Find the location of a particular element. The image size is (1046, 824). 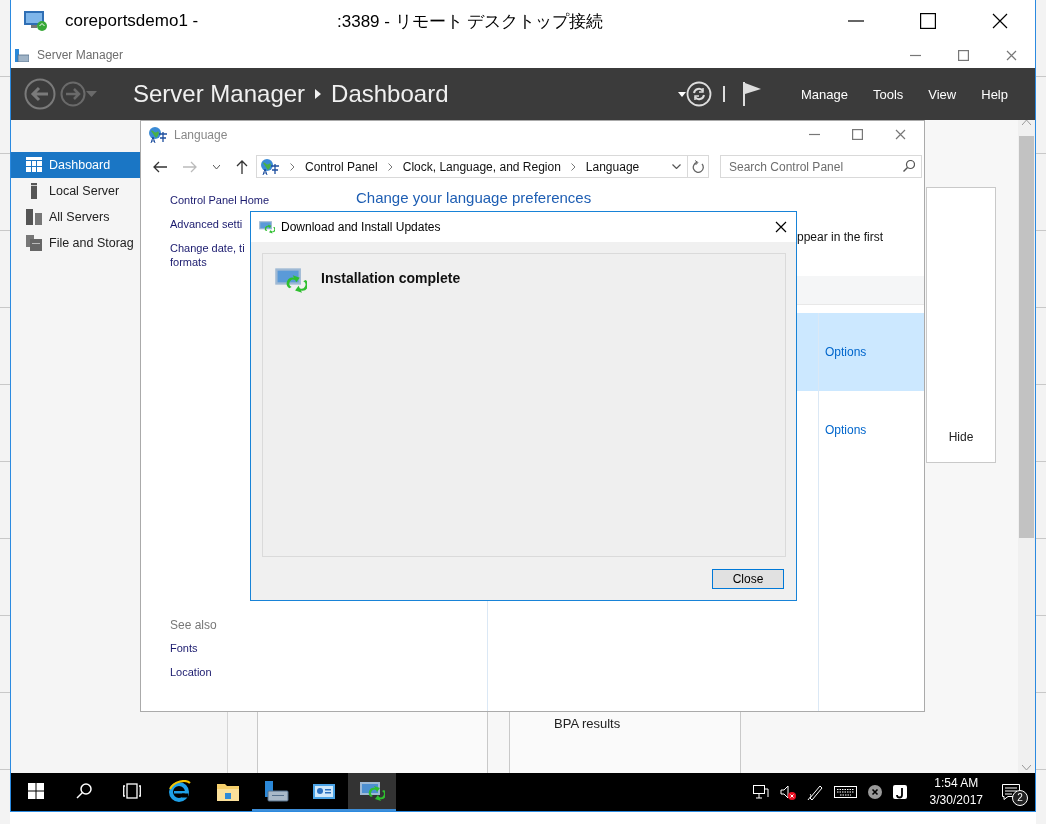

maximize-icon is located at coordinates (928, 21).